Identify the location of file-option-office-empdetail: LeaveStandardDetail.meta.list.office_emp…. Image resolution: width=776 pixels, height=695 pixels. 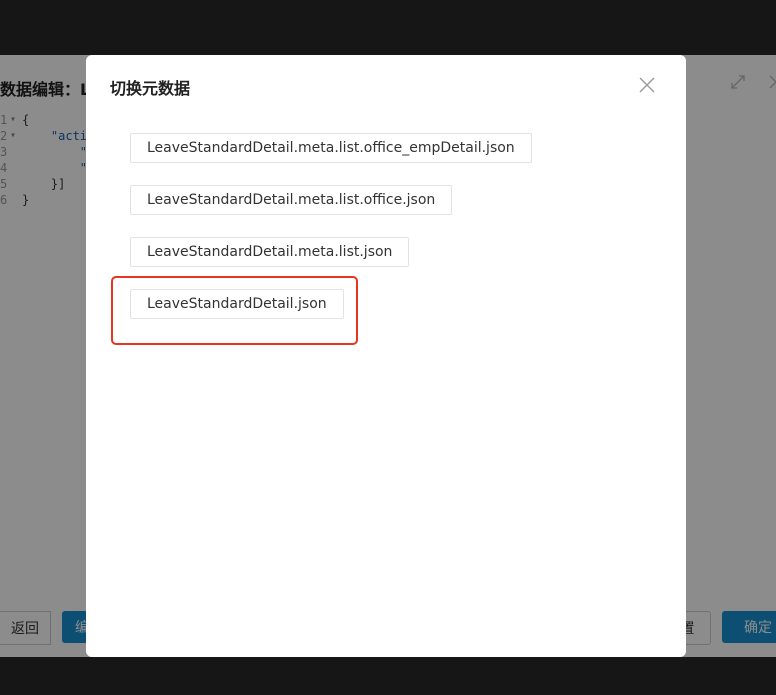
(331, 148).